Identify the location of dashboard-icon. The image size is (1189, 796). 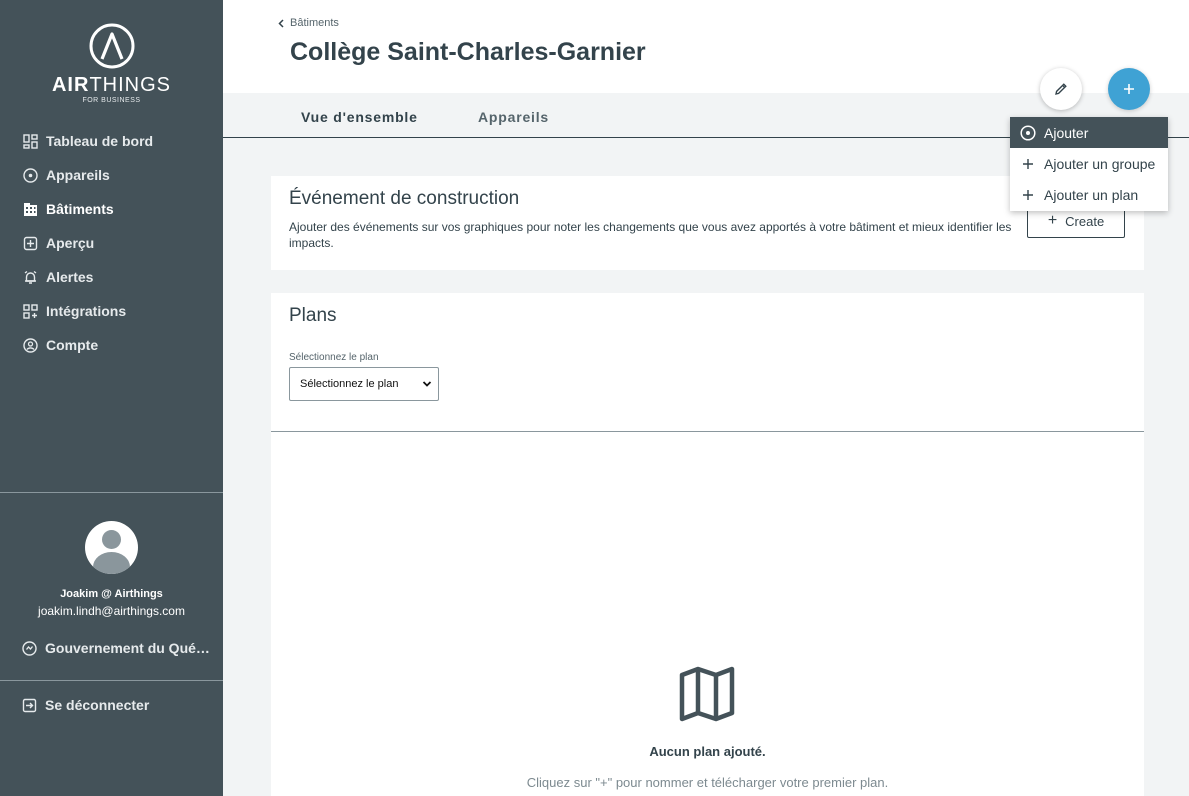
(30, 141).